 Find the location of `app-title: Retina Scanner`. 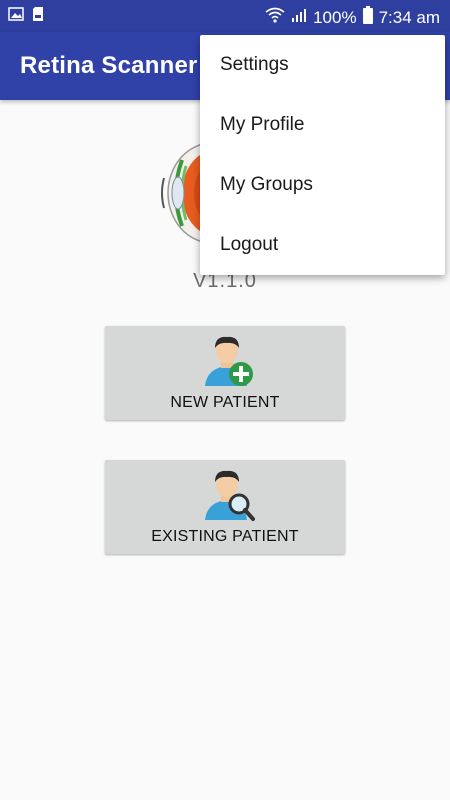

app-title: Retina Scanner is located at coordinates (109, 65).